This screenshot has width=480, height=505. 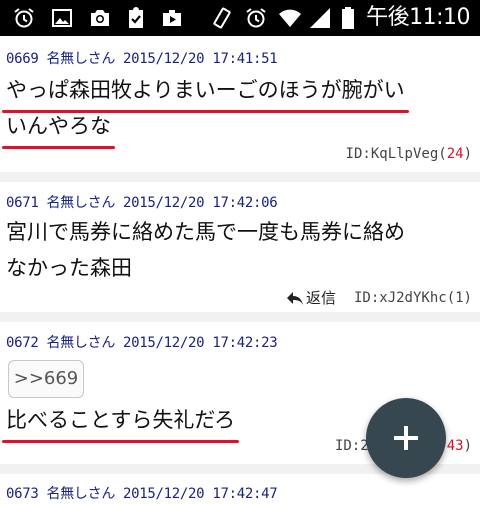 I want to click on reply-label: 返信, so click(x=320, y=298).